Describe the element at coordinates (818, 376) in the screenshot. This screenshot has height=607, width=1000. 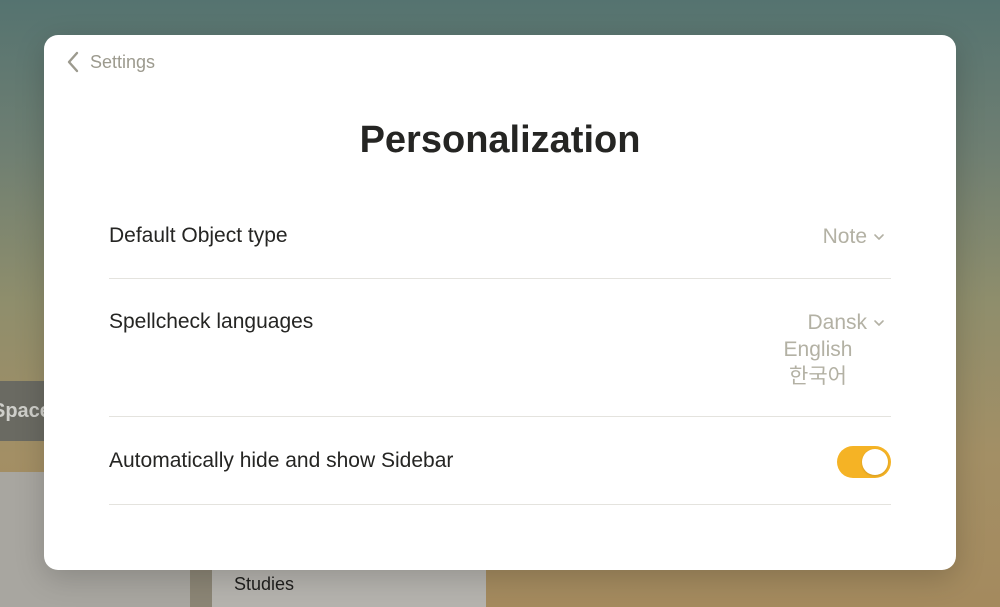
I see `spellcheck-language-item: 한국어` at that location.